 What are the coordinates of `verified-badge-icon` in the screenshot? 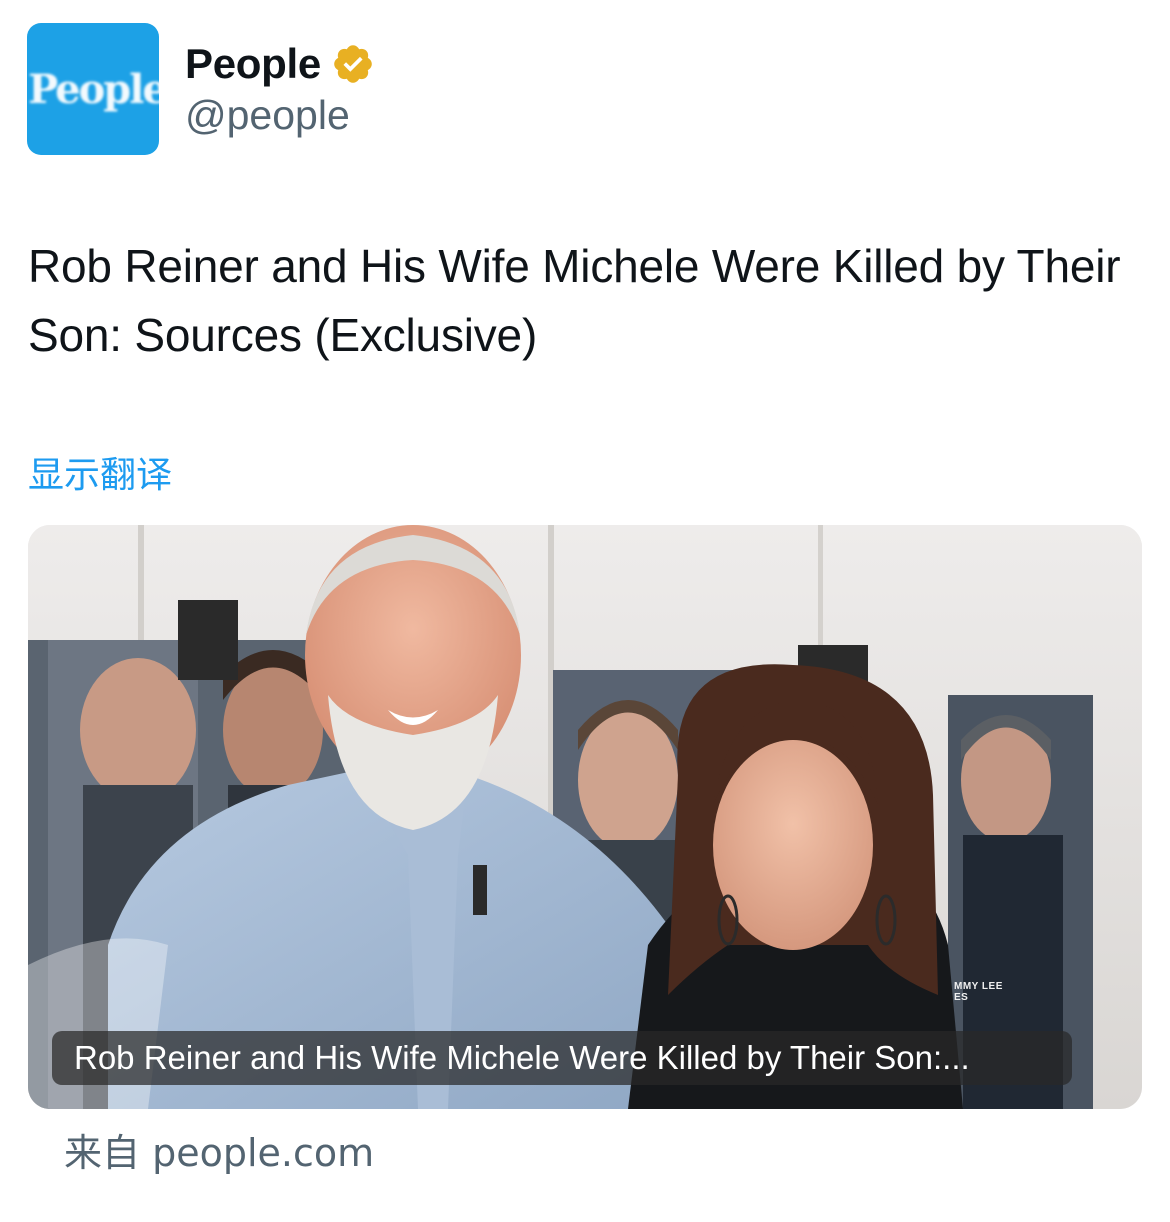 It's located at (353, 64).